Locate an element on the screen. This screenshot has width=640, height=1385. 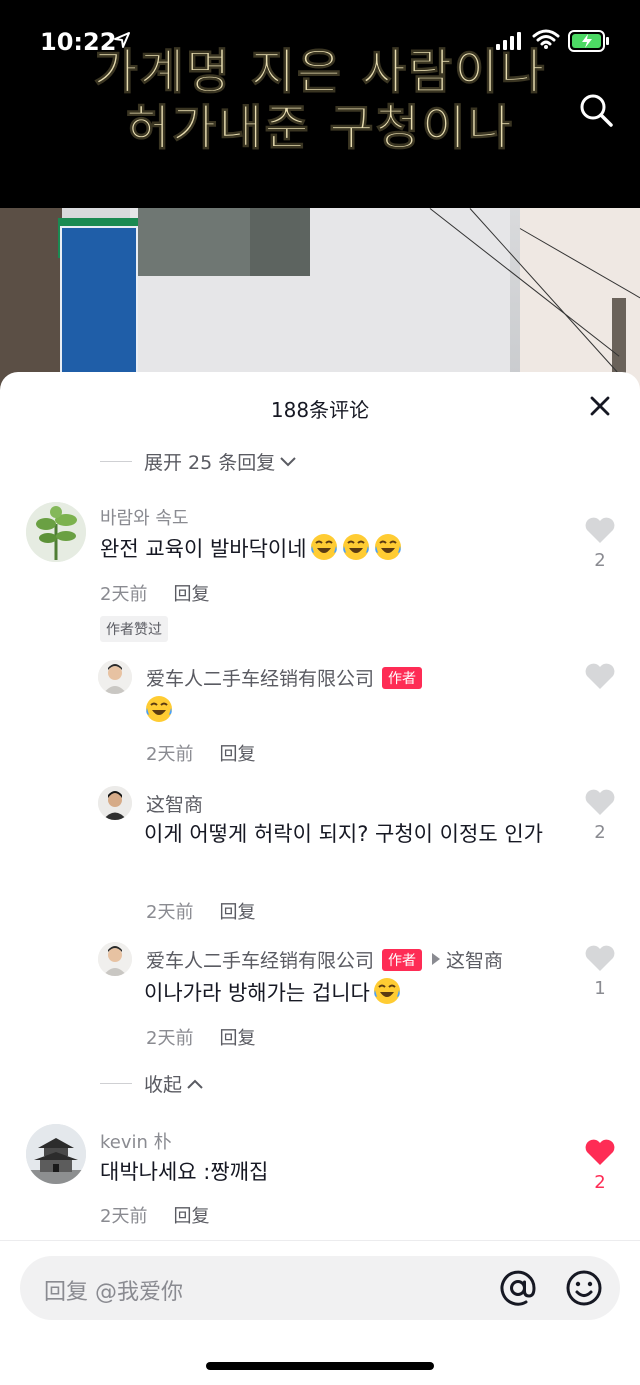
plant-photo-icon is located at coordinates (56, 532).